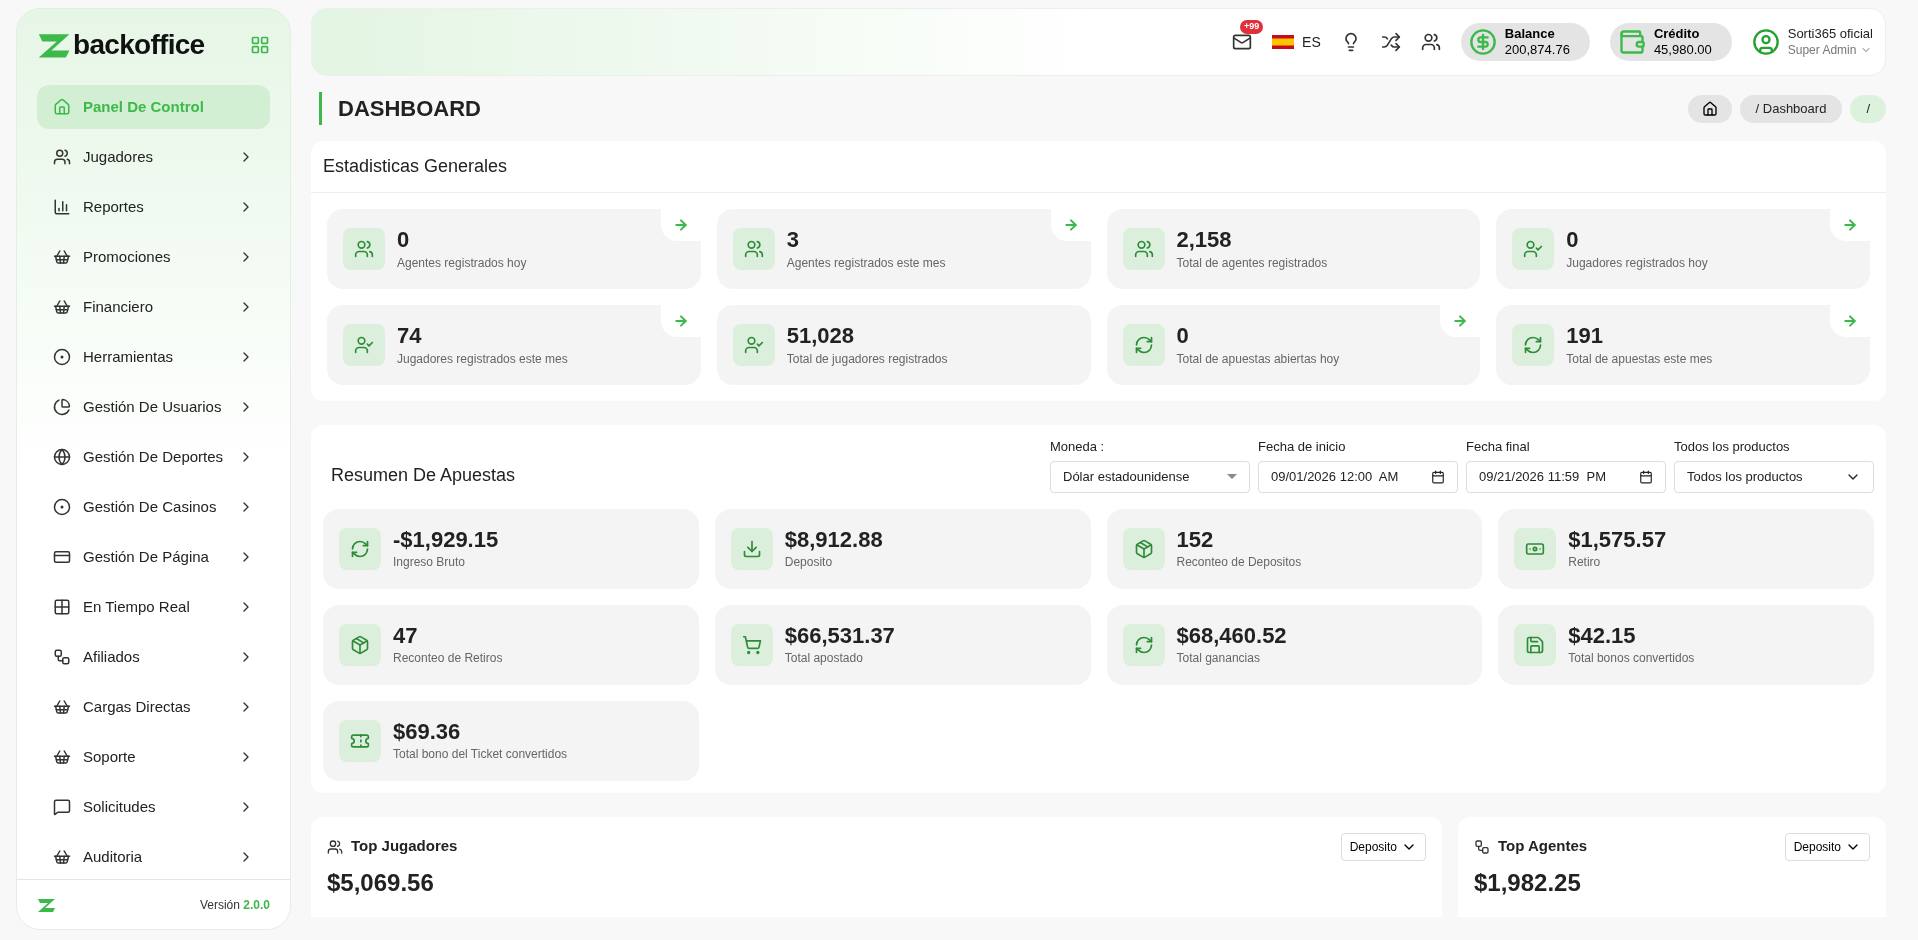 The width and height of the screenshot is (1918, 940). What do you see at coordinates (1566, 476) in the screenshot?
I see `filter-field: 09/21/2026 11:59 PM` at bounding box center [1566, 476].